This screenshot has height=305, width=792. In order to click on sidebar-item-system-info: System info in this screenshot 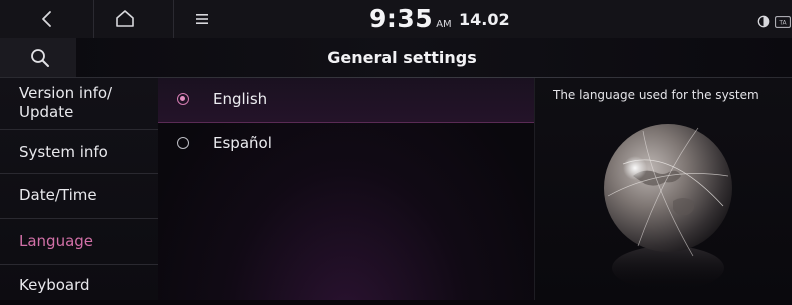, I will do `click(79, 152)`.